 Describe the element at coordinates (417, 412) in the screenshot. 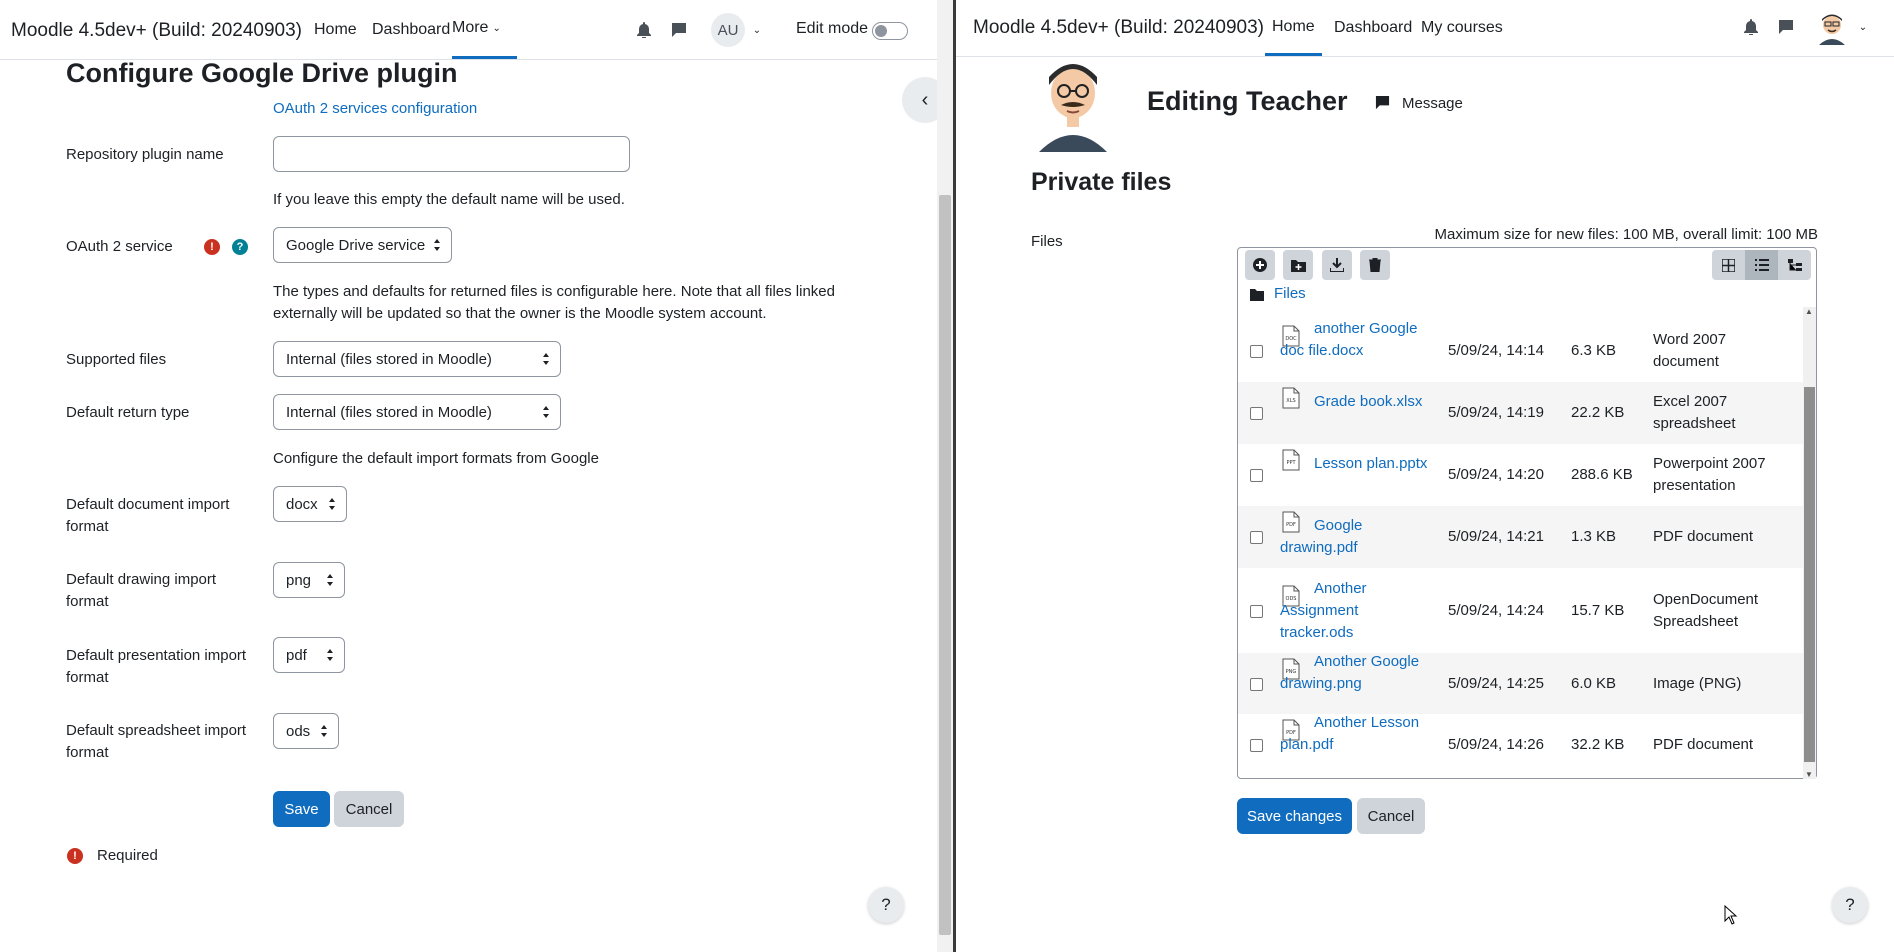

I see `default-return-type-select: Internal (files stored in Moodle)` at that location.